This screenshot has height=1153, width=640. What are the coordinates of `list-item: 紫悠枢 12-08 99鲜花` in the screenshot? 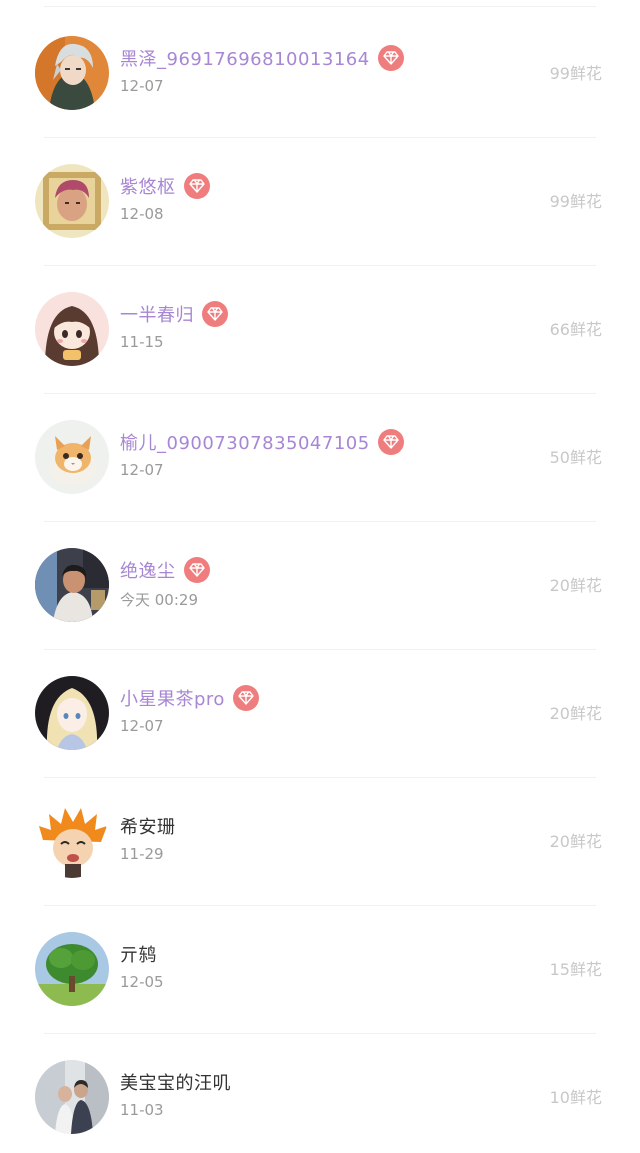 It's located at (320, 202).